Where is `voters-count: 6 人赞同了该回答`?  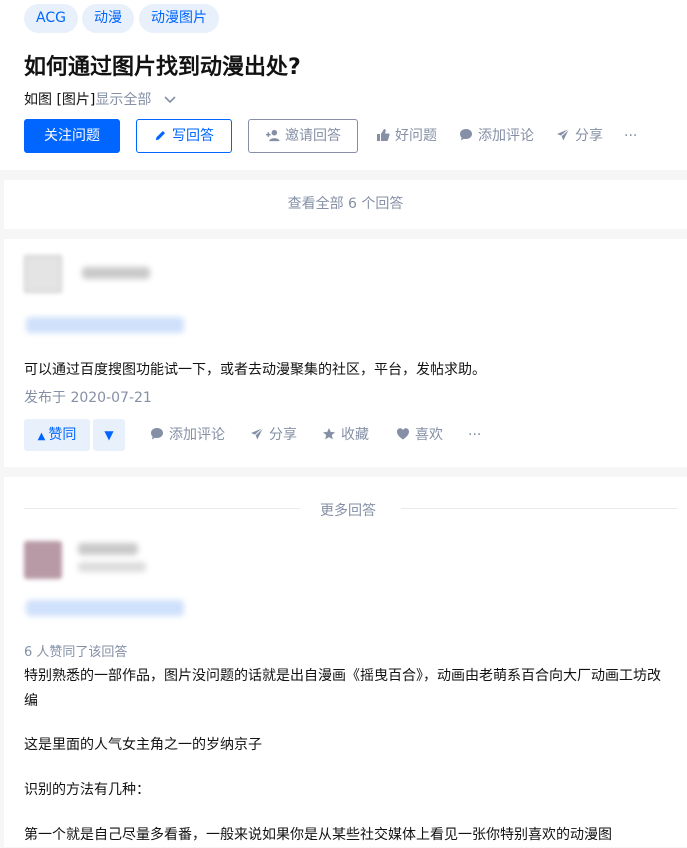 voters-count: 6 人赞同了该回答 is located at coordinates (76, 652).